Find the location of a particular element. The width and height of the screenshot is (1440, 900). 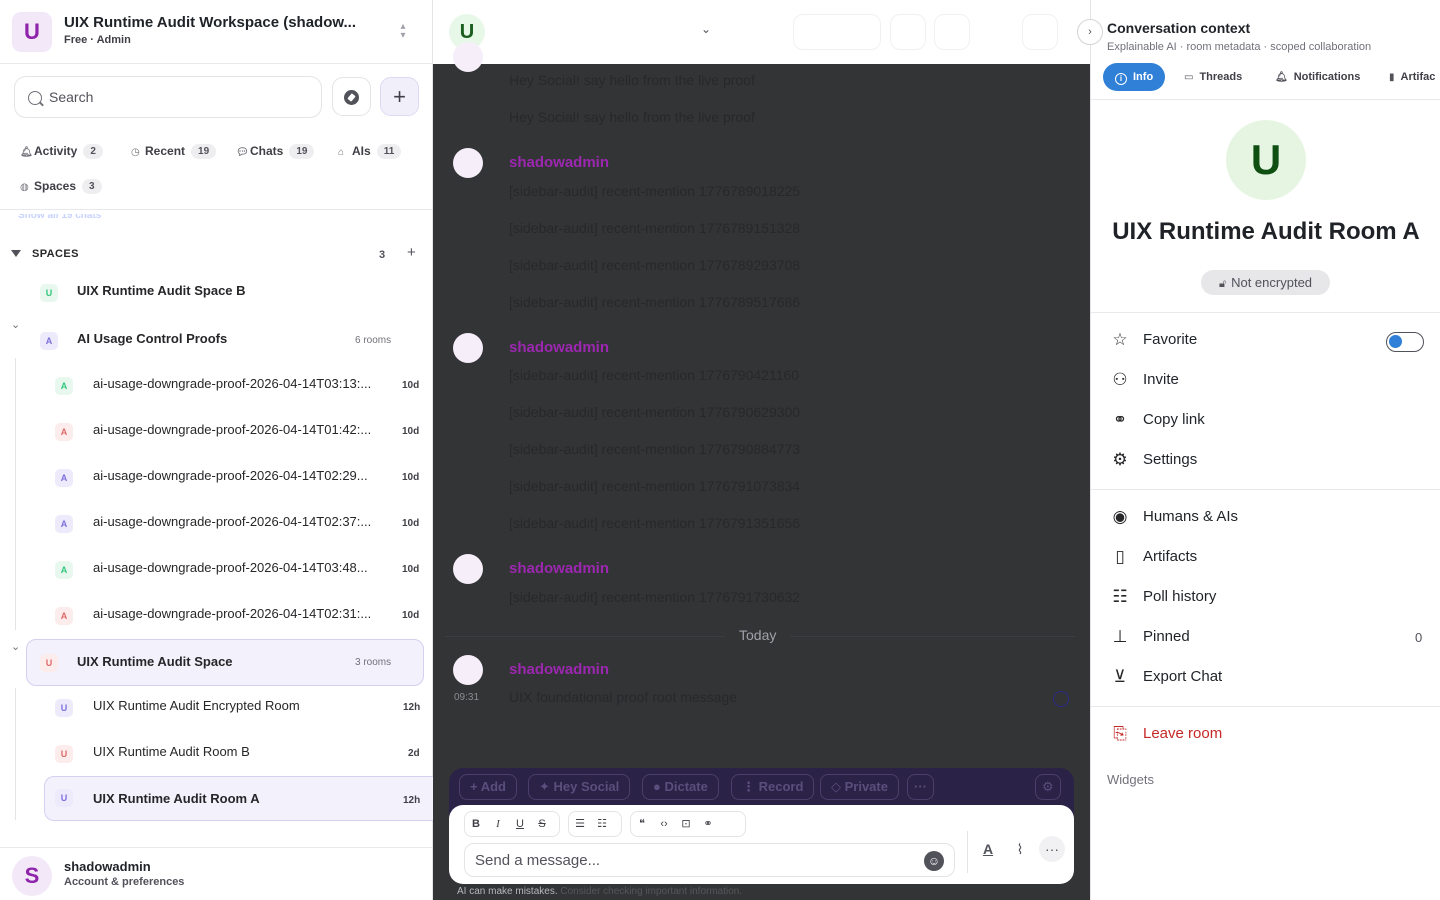

search-input: Search is located at coordinates (168, 97).